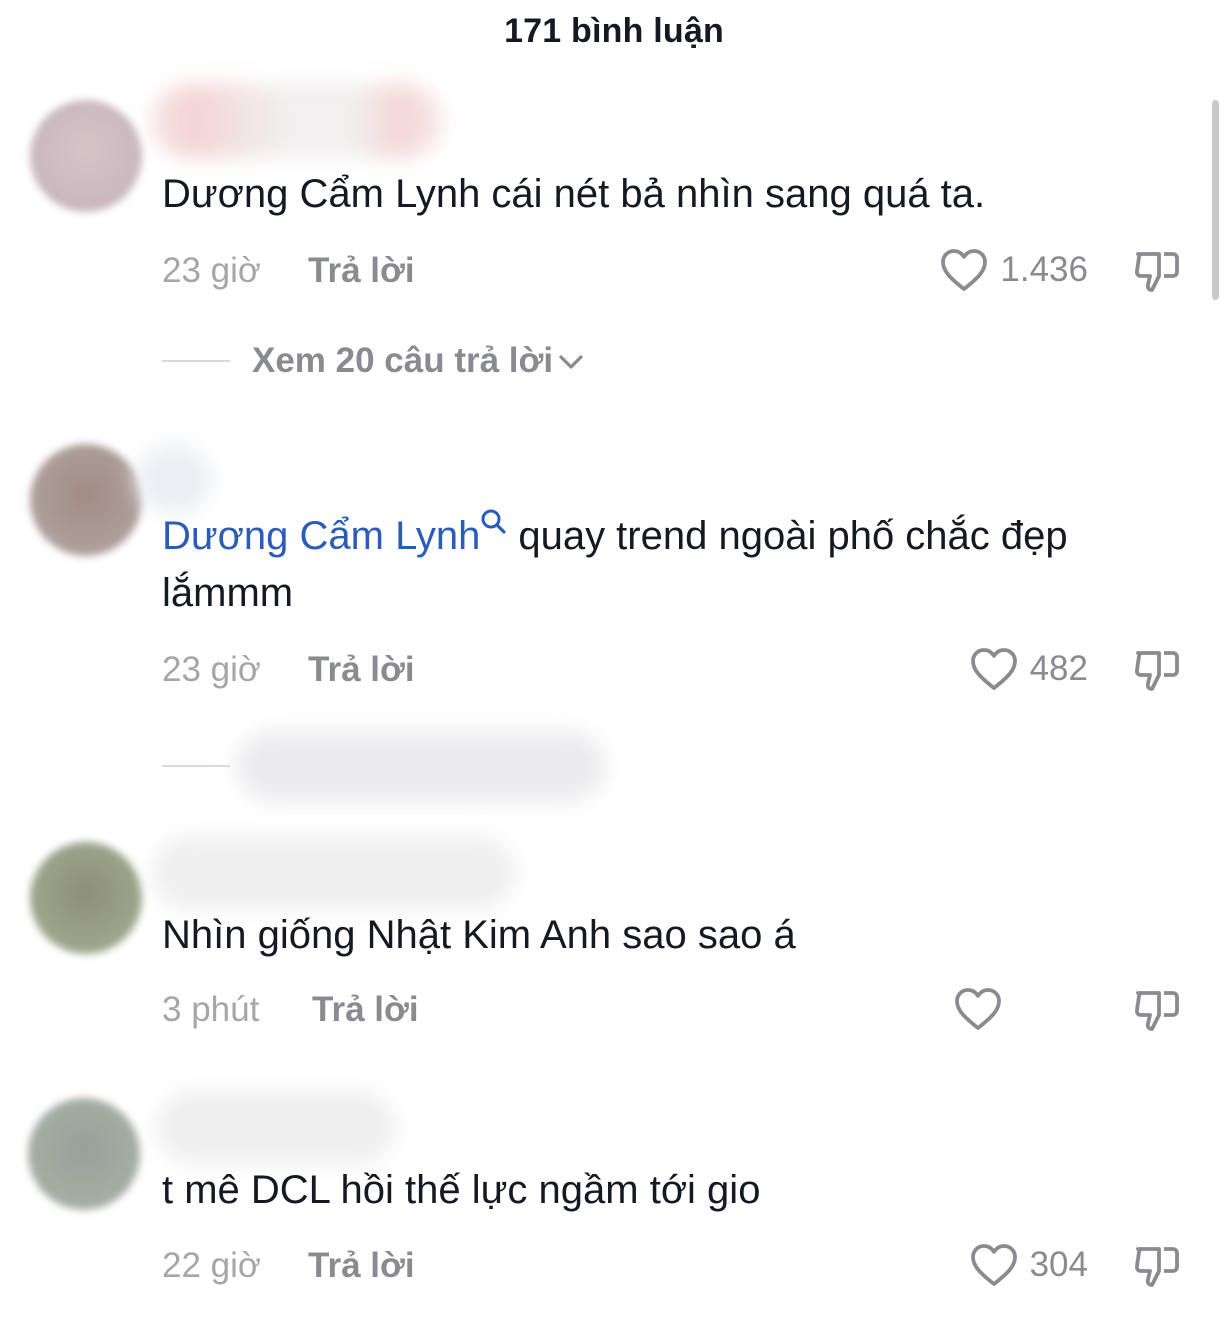 This screenshot has width=1228, height=1335. What do you see at coordinates (677, 1009) in the screenshot?
I see `comment-meta: 3 phút Trả lời` at bounding box center [677, 1009].